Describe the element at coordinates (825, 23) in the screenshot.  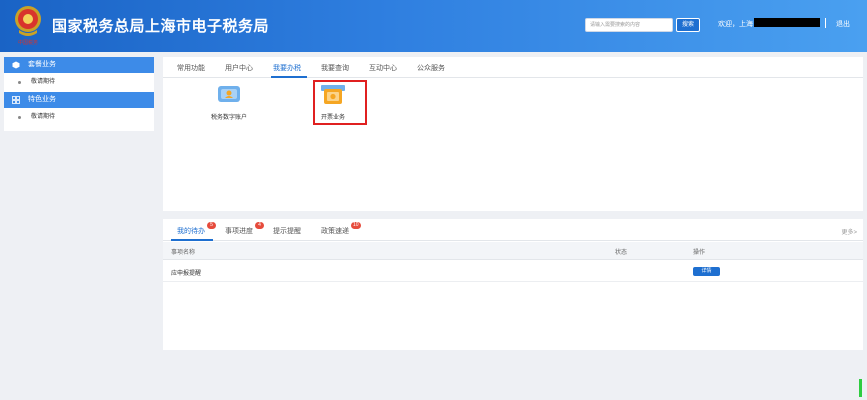
I see `header-divider` at that location.